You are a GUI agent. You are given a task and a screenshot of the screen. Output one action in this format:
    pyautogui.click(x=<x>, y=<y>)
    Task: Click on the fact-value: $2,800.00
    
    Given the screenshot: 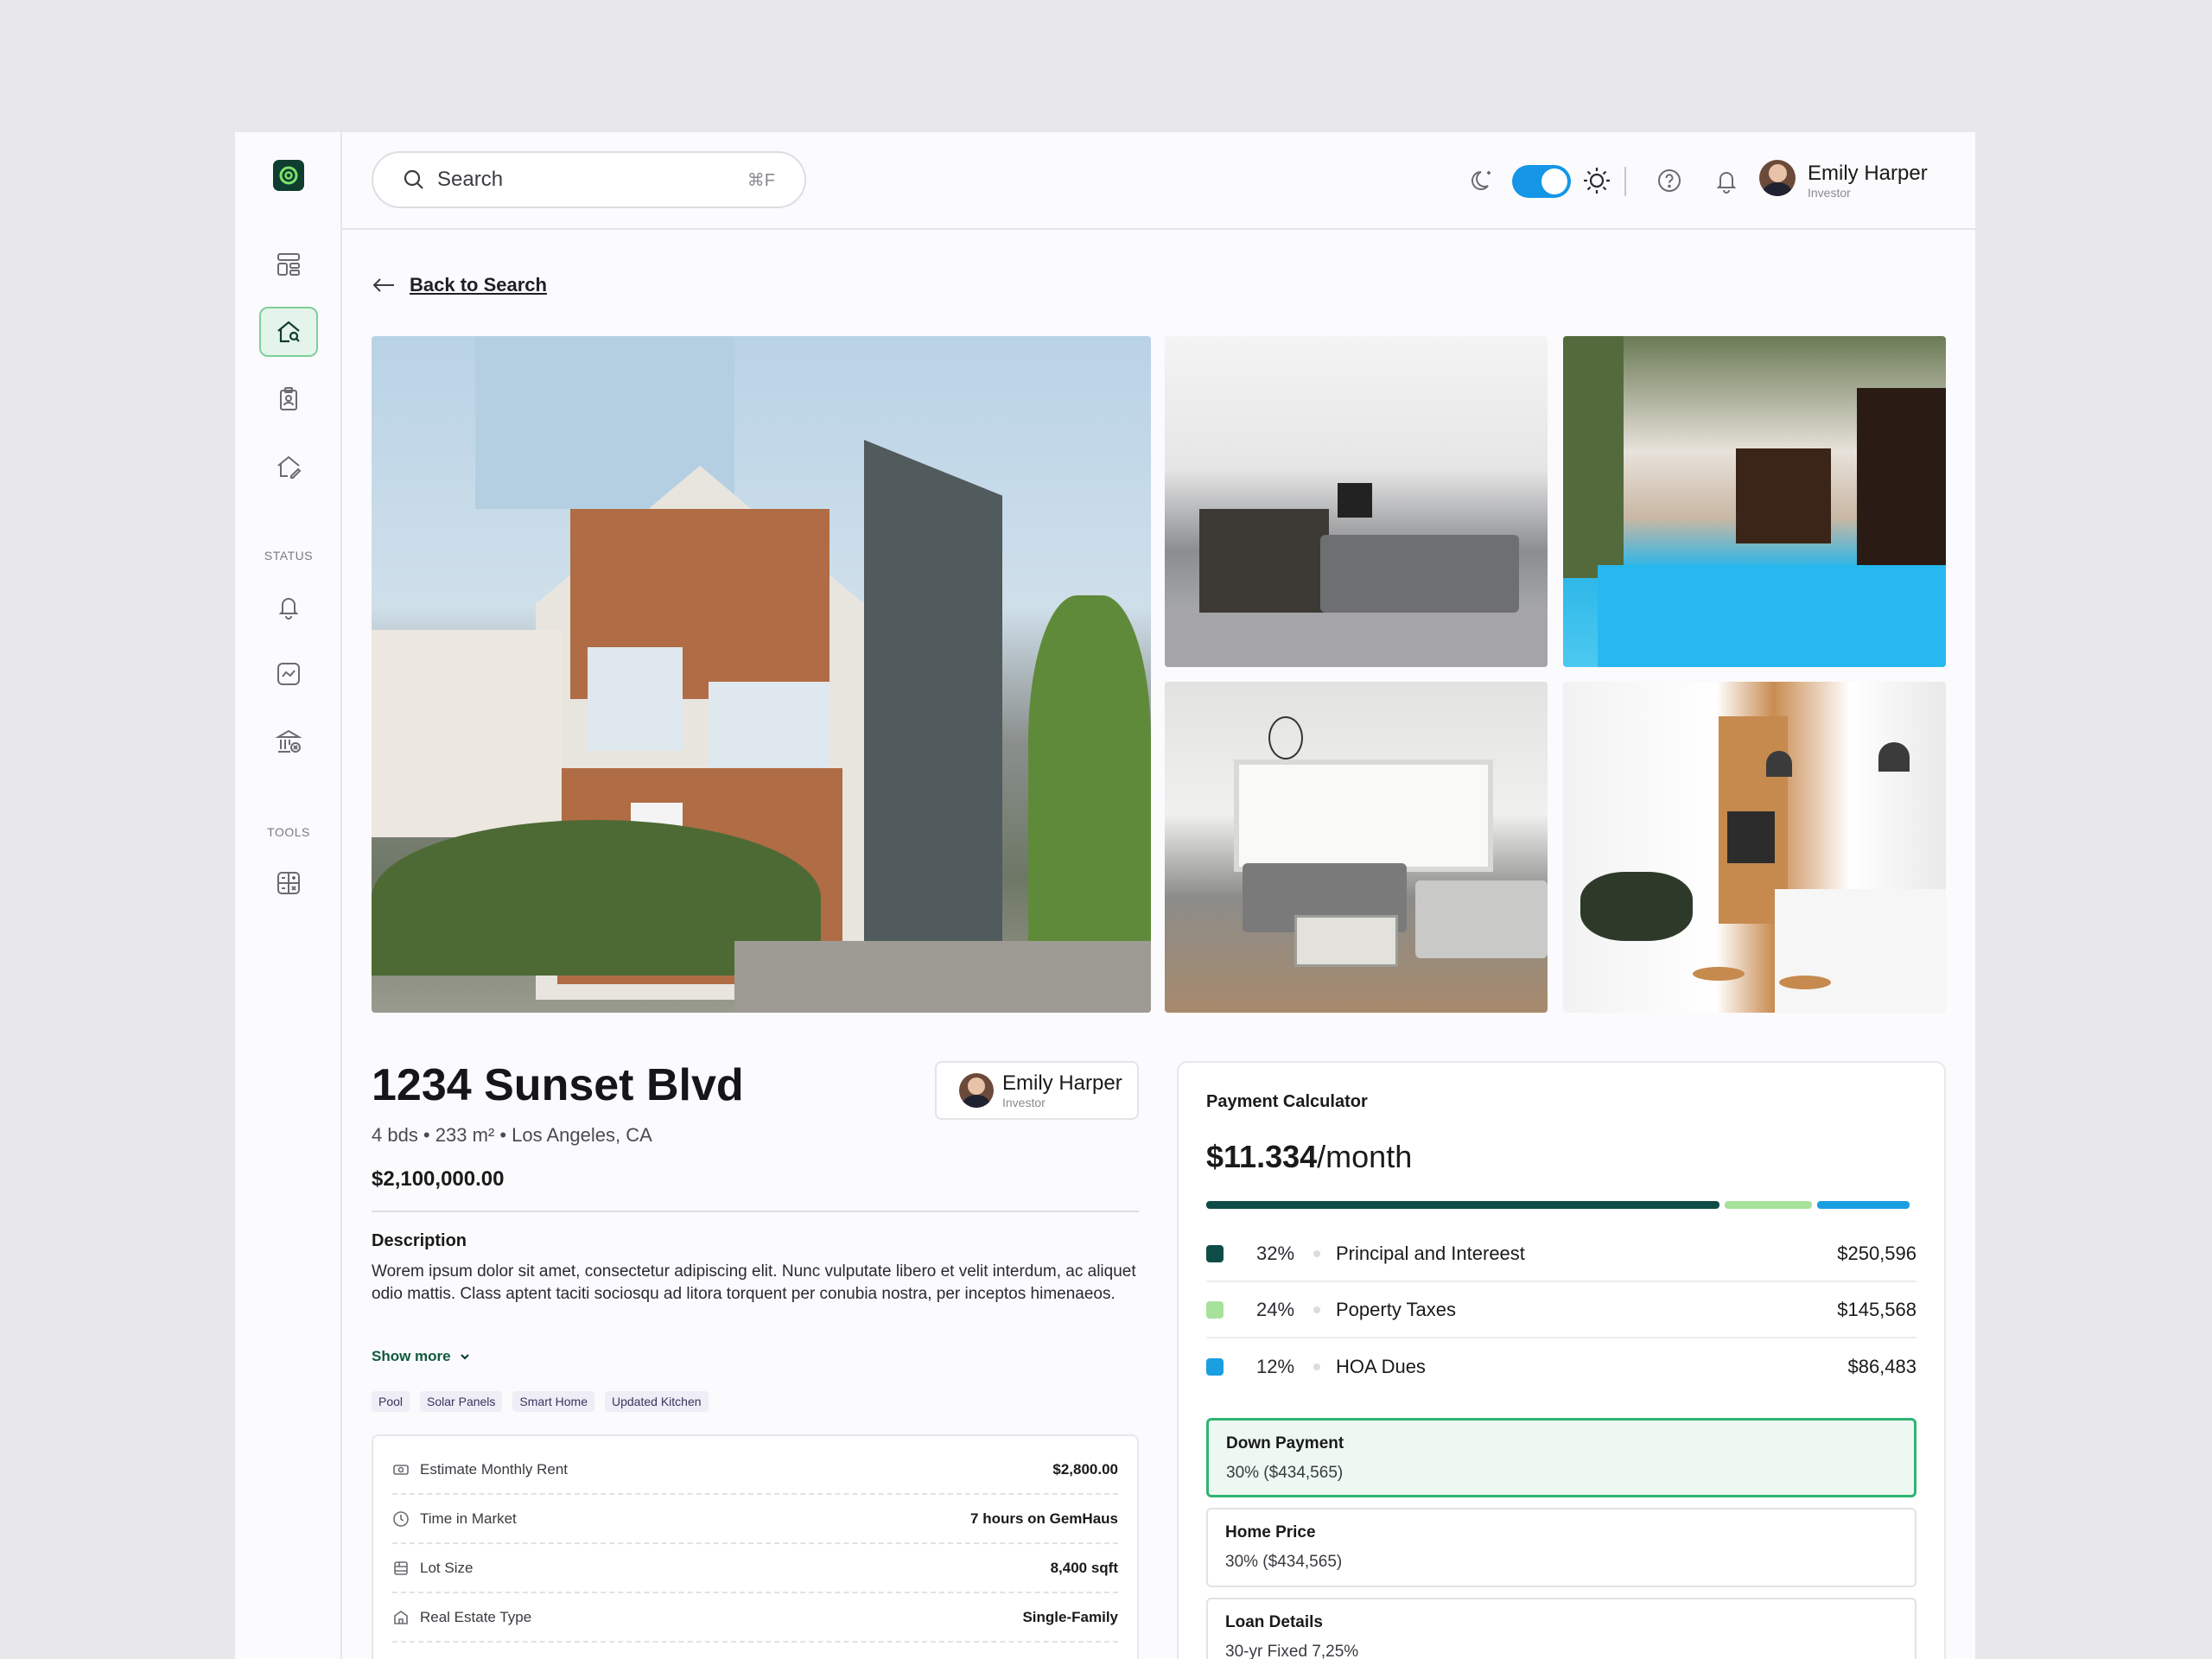 What is the action you would take?
    pyautogui.click(x=1085, y=1469)
    